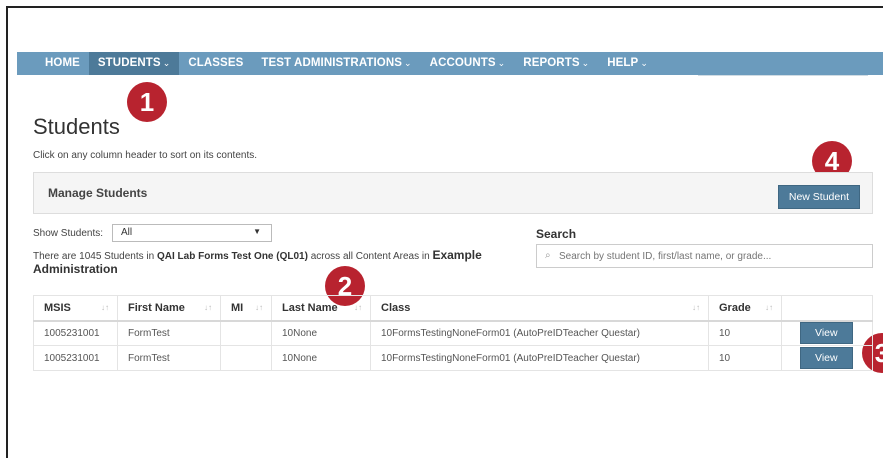 This screenshot has height=458, width=883. I want to click on panel-title: Manage Students, so click(98, 193).